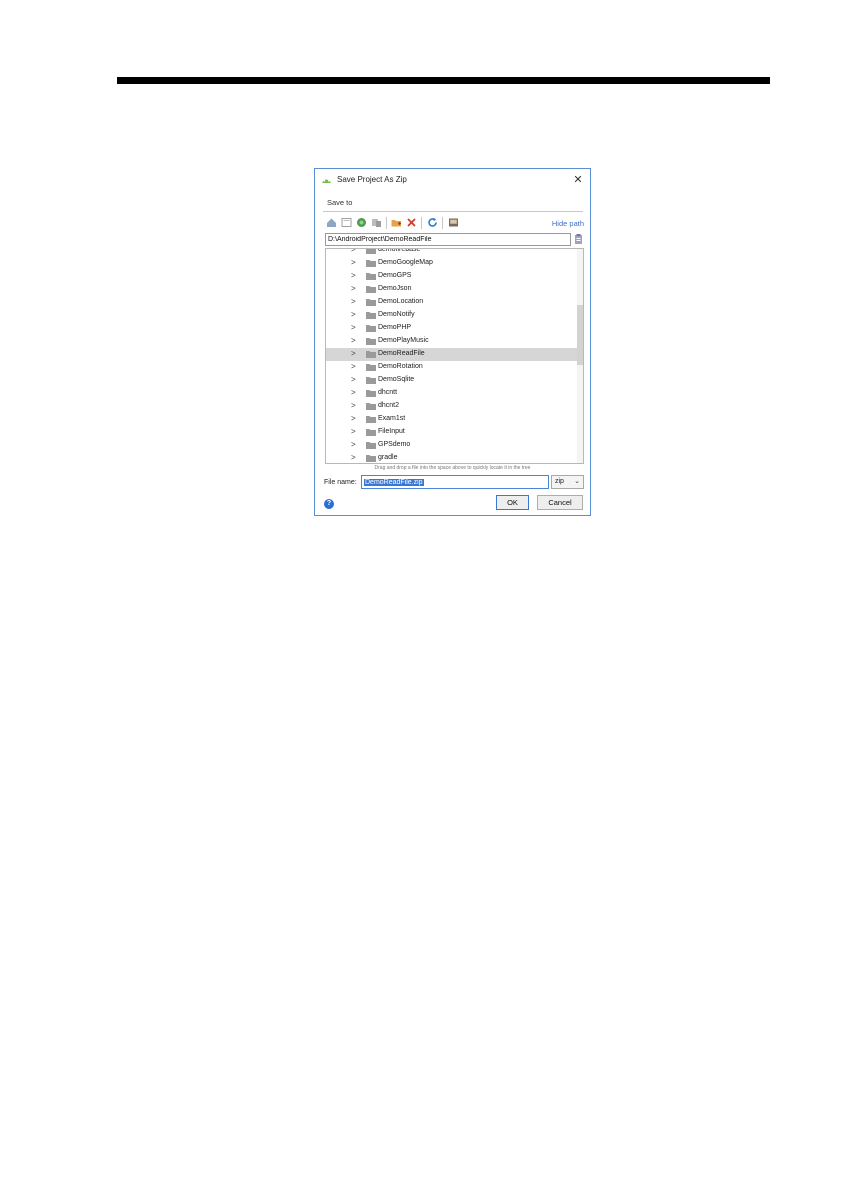  Describe the element at coordinates (391, 431) in the screenshot. I see `tree-row-label: FileInput` at that location.